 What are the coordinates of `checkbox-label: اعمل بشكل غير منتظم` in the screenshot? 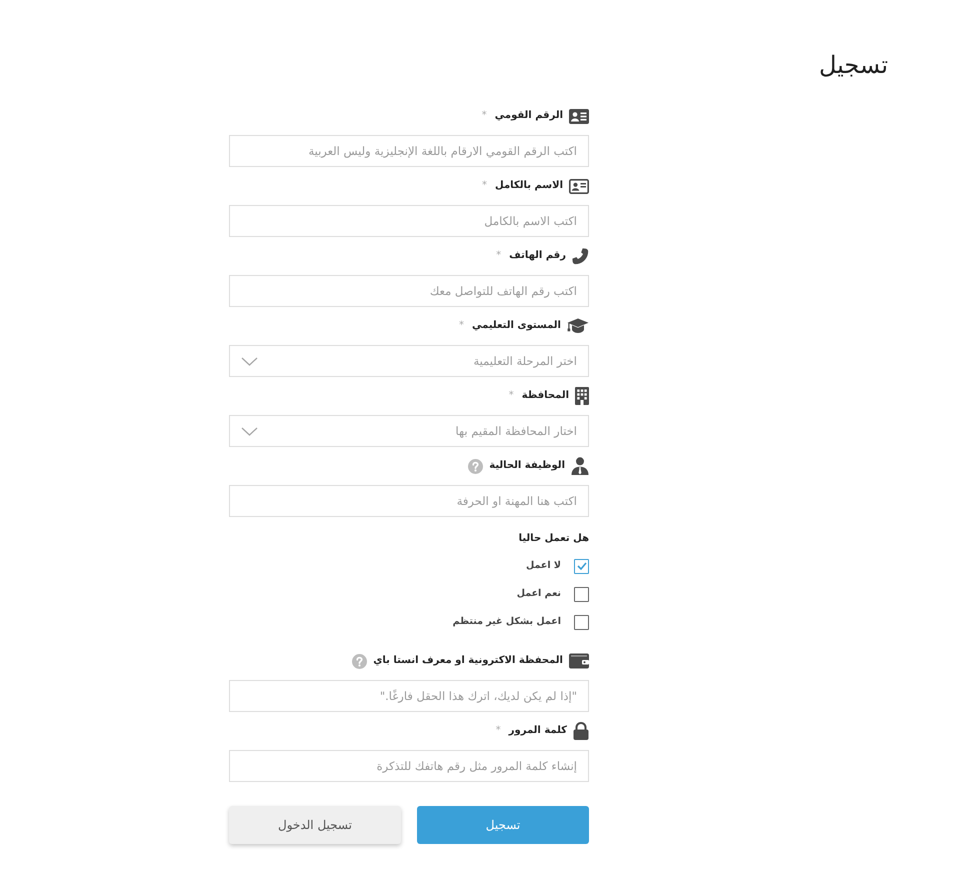 It's located at (506, 622).